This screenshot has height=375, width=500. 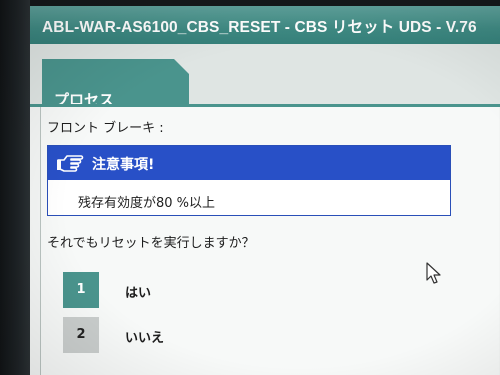 What do you see at coordinates (105, 128) in the screenshot?
I see `section-label: フロント ブレーキ :` at bounding box center [105, 128].